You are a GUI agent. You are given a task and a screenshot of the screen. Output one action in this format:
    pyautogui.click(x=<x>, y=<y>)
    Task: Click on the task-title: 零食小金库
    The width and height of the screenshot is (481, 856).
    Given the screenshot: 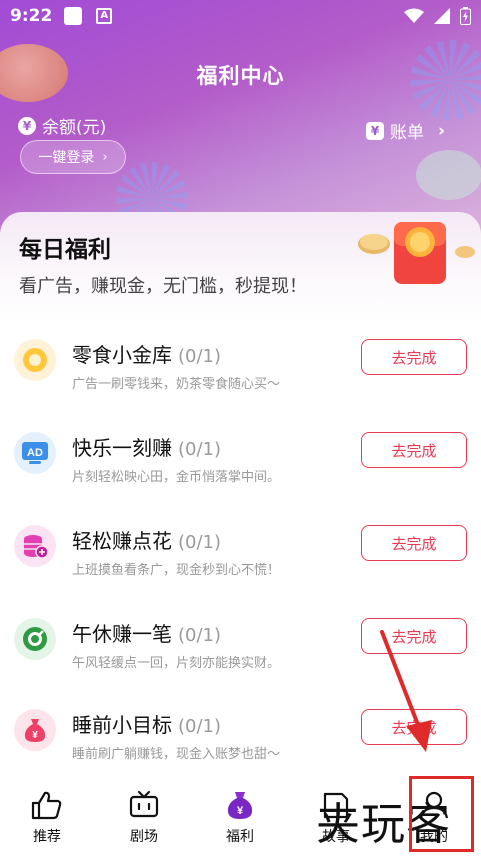 What is the action you would take?
    pyautogui.click(x=122, y=355)
    